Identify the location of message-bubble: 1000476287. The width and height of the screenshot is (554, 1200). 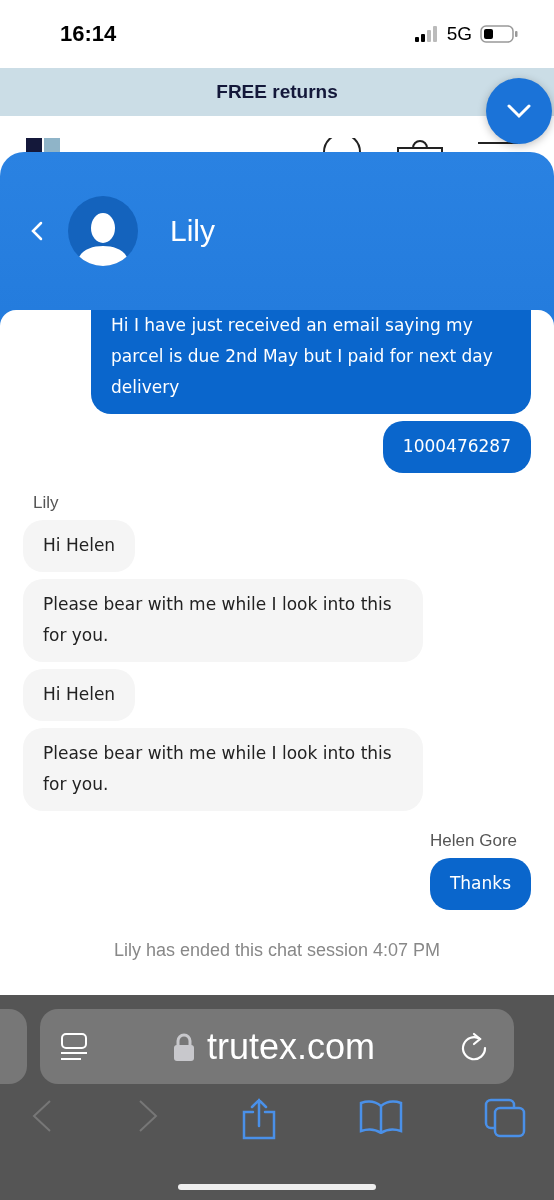
(456, 447).